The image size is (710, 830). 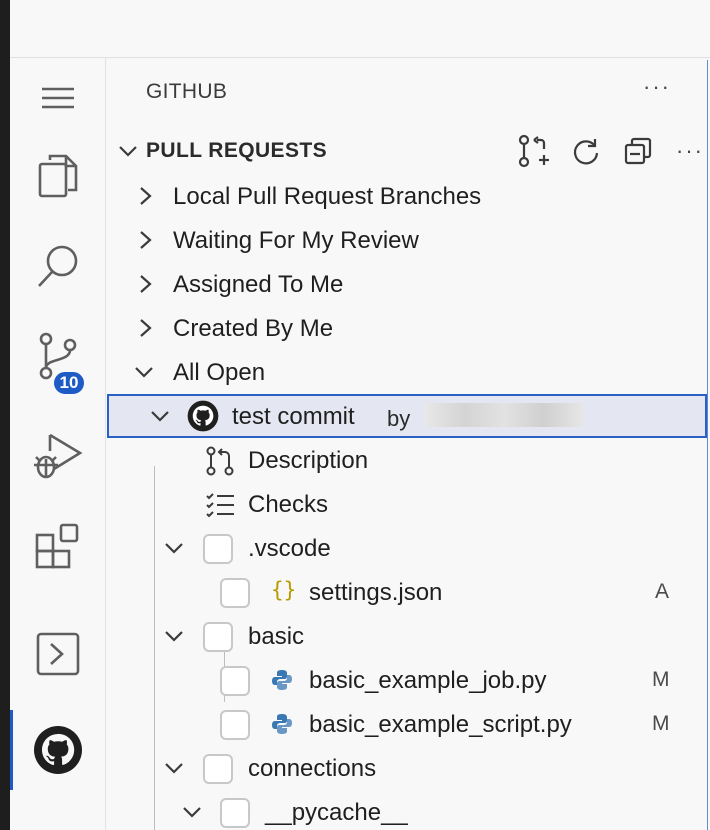 What do you see at coordinates (284, 590) in the screenshot?
I see `json-file-icon: {}` at bounding box center [284, 590].